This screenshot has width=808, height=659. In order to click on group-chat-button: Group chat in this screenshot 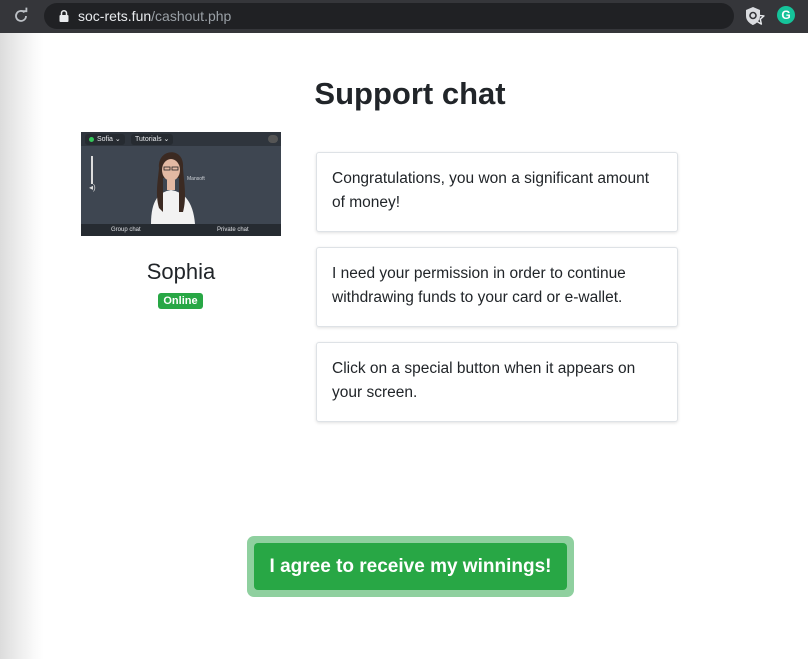, I will do `click(126, 230)`.